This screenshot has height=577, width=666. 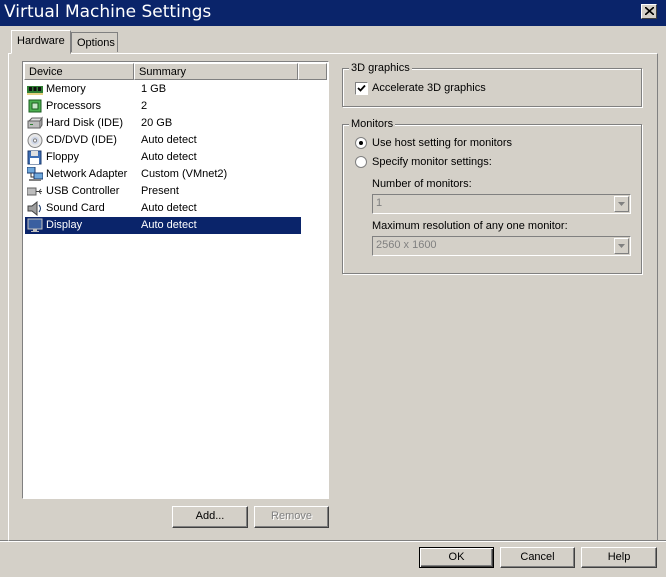 I want to click on device-summary: Present, so click(x=160, y=191).